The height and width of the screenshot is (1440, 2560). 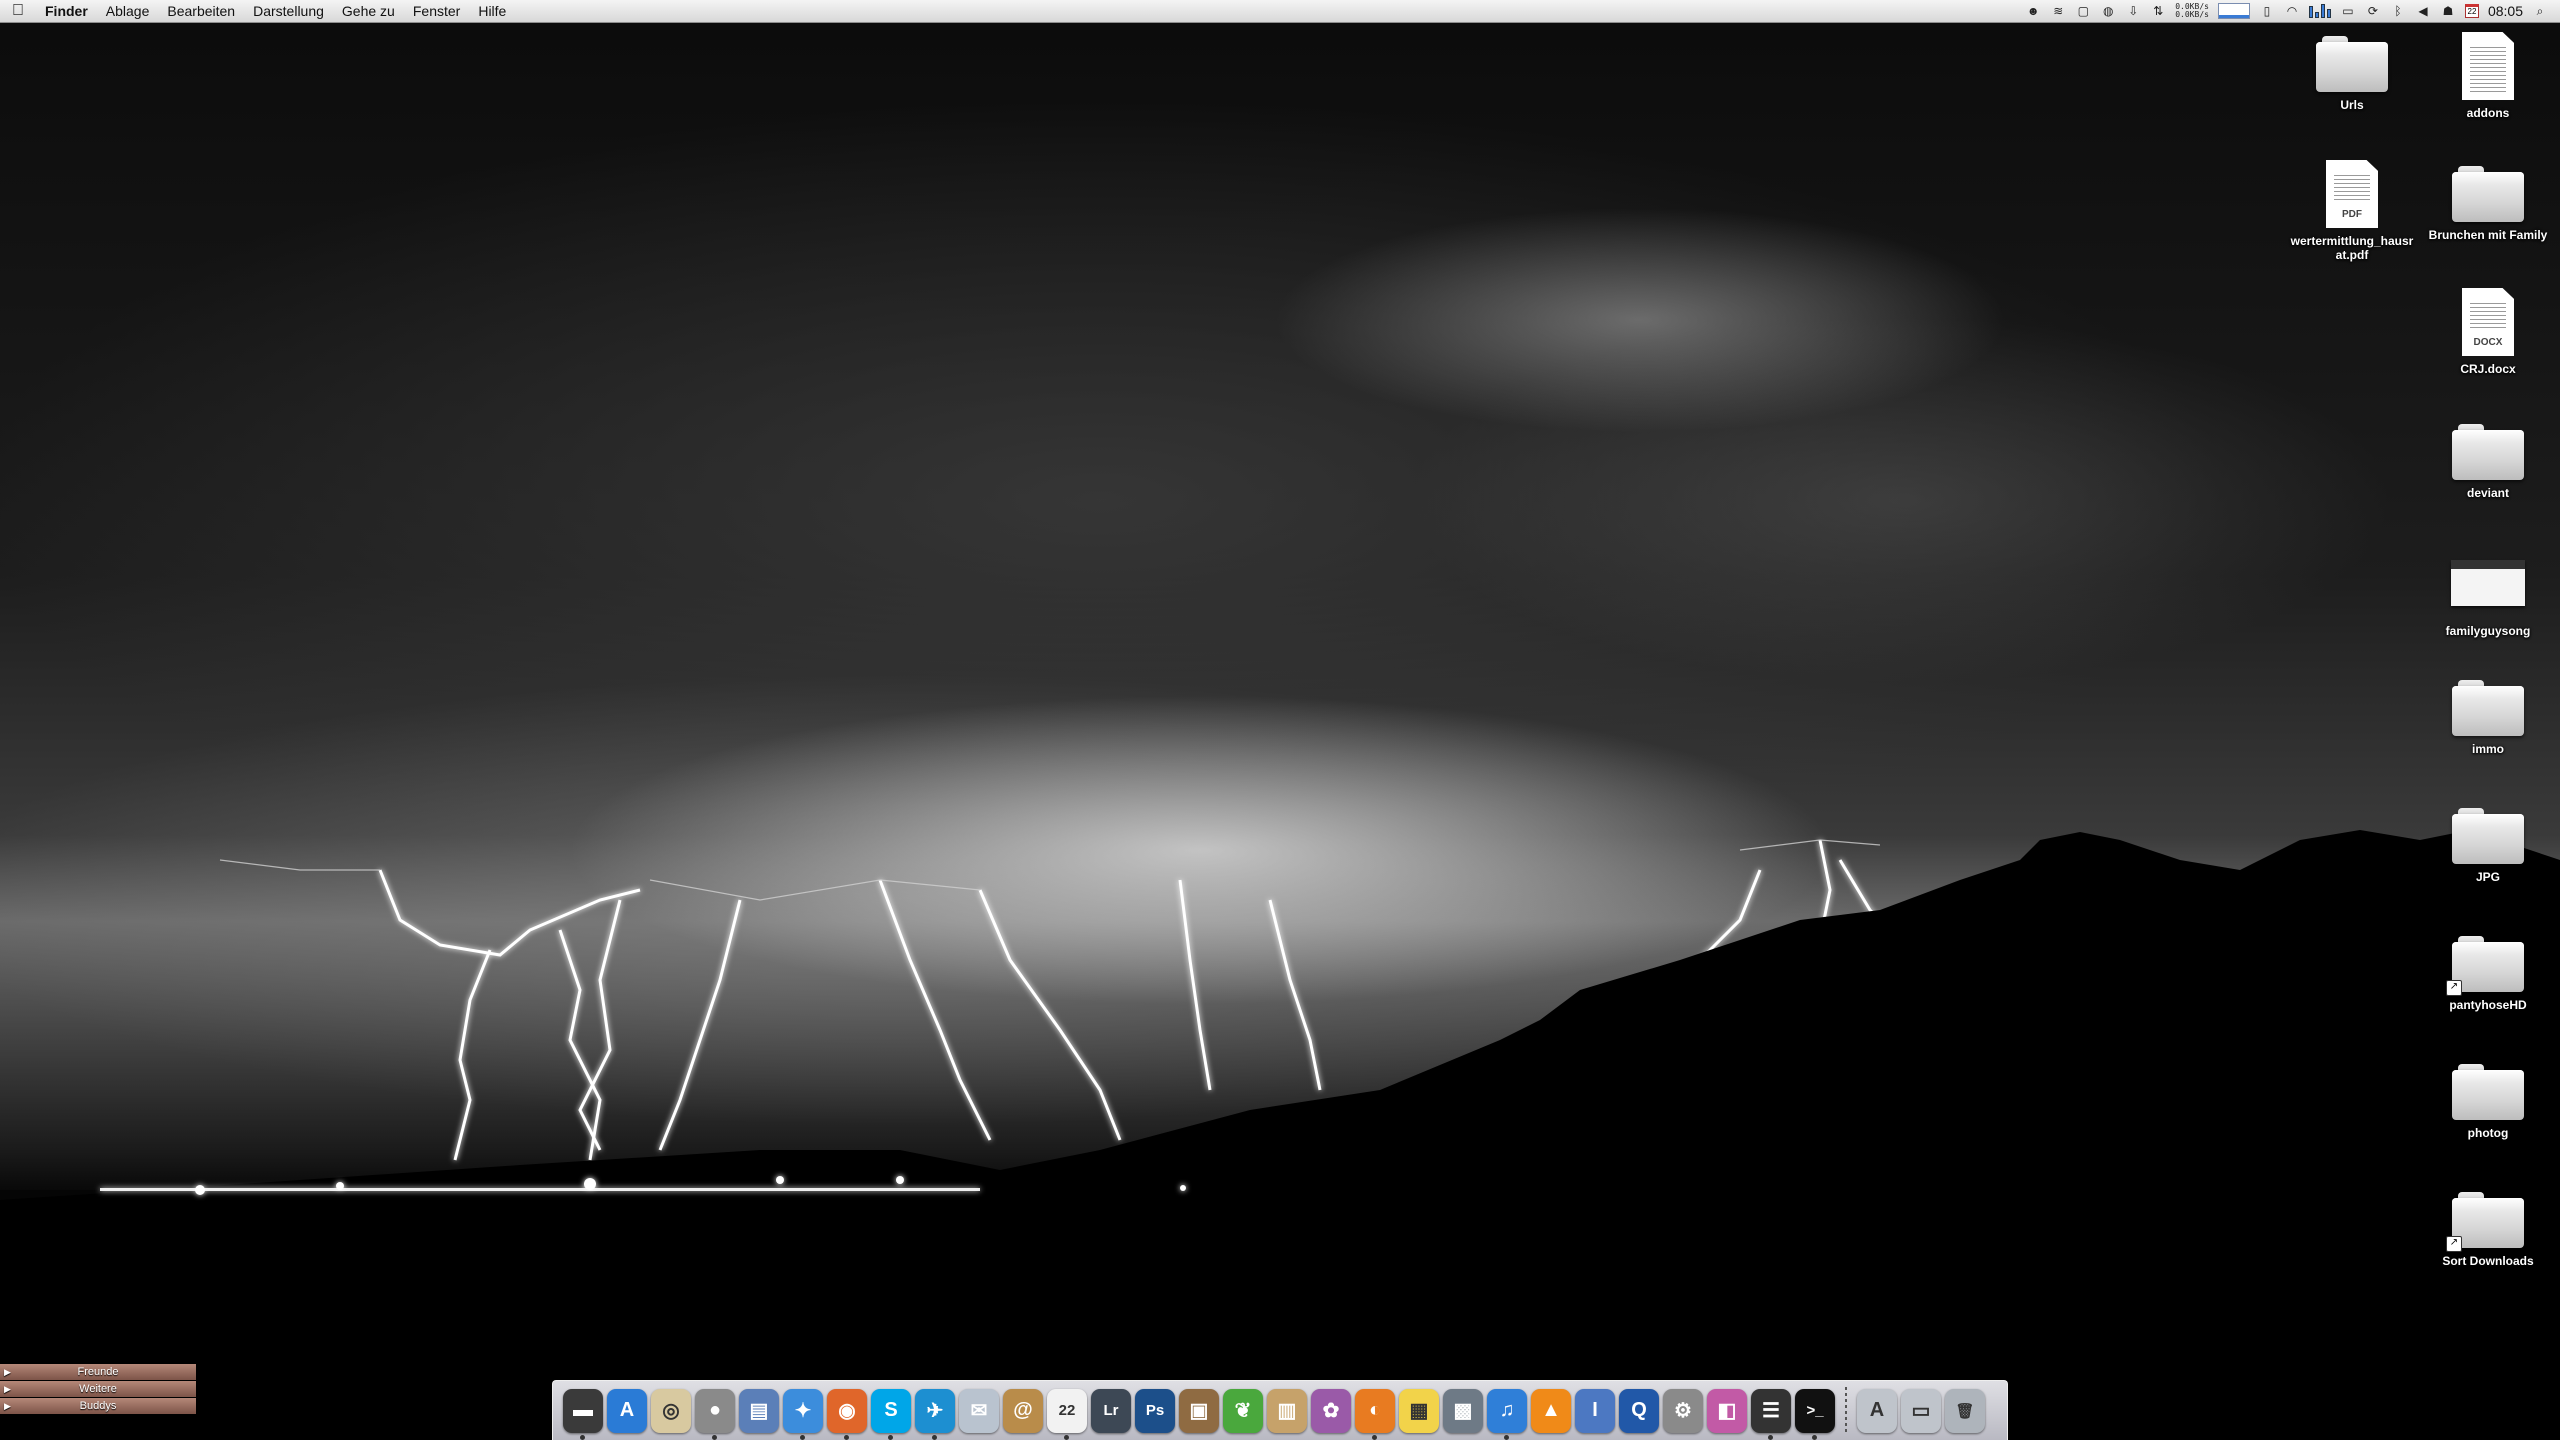 I want to click on buddy-group-freunde: ▶ Freunde, so click(x=98, y=1372).